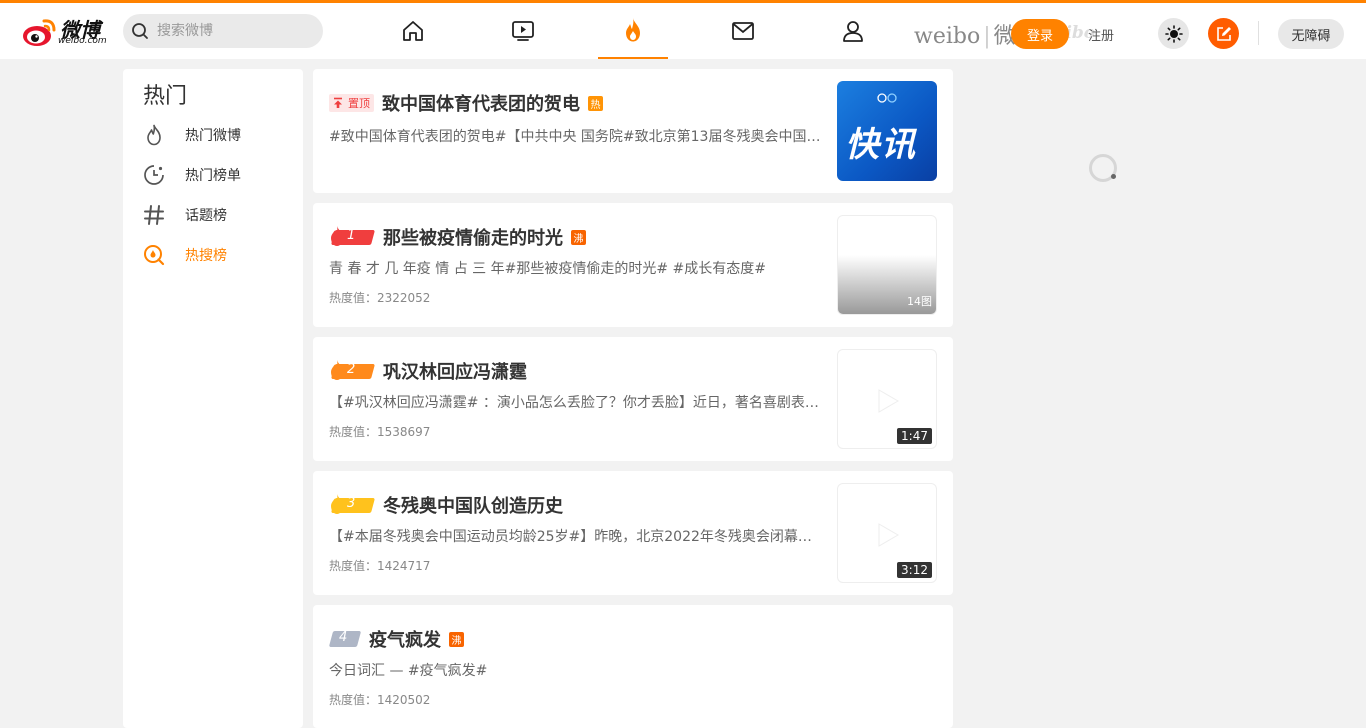  What do you see at coordinates (154, 215) in the screenshot?
I see `hashtag-icon` at bounding box center [154, 215].